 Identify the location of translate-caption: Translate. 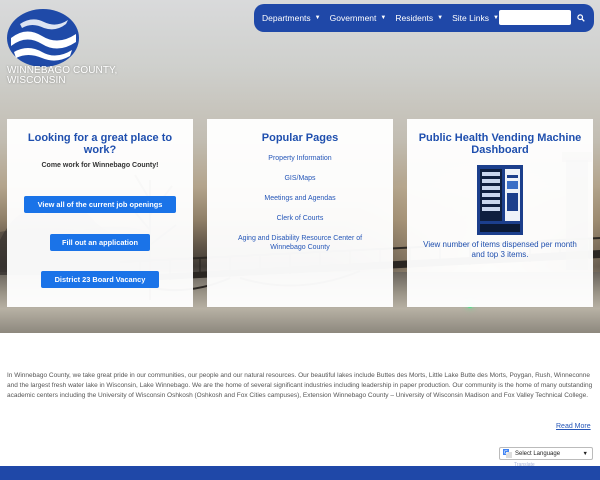
(524, 465).